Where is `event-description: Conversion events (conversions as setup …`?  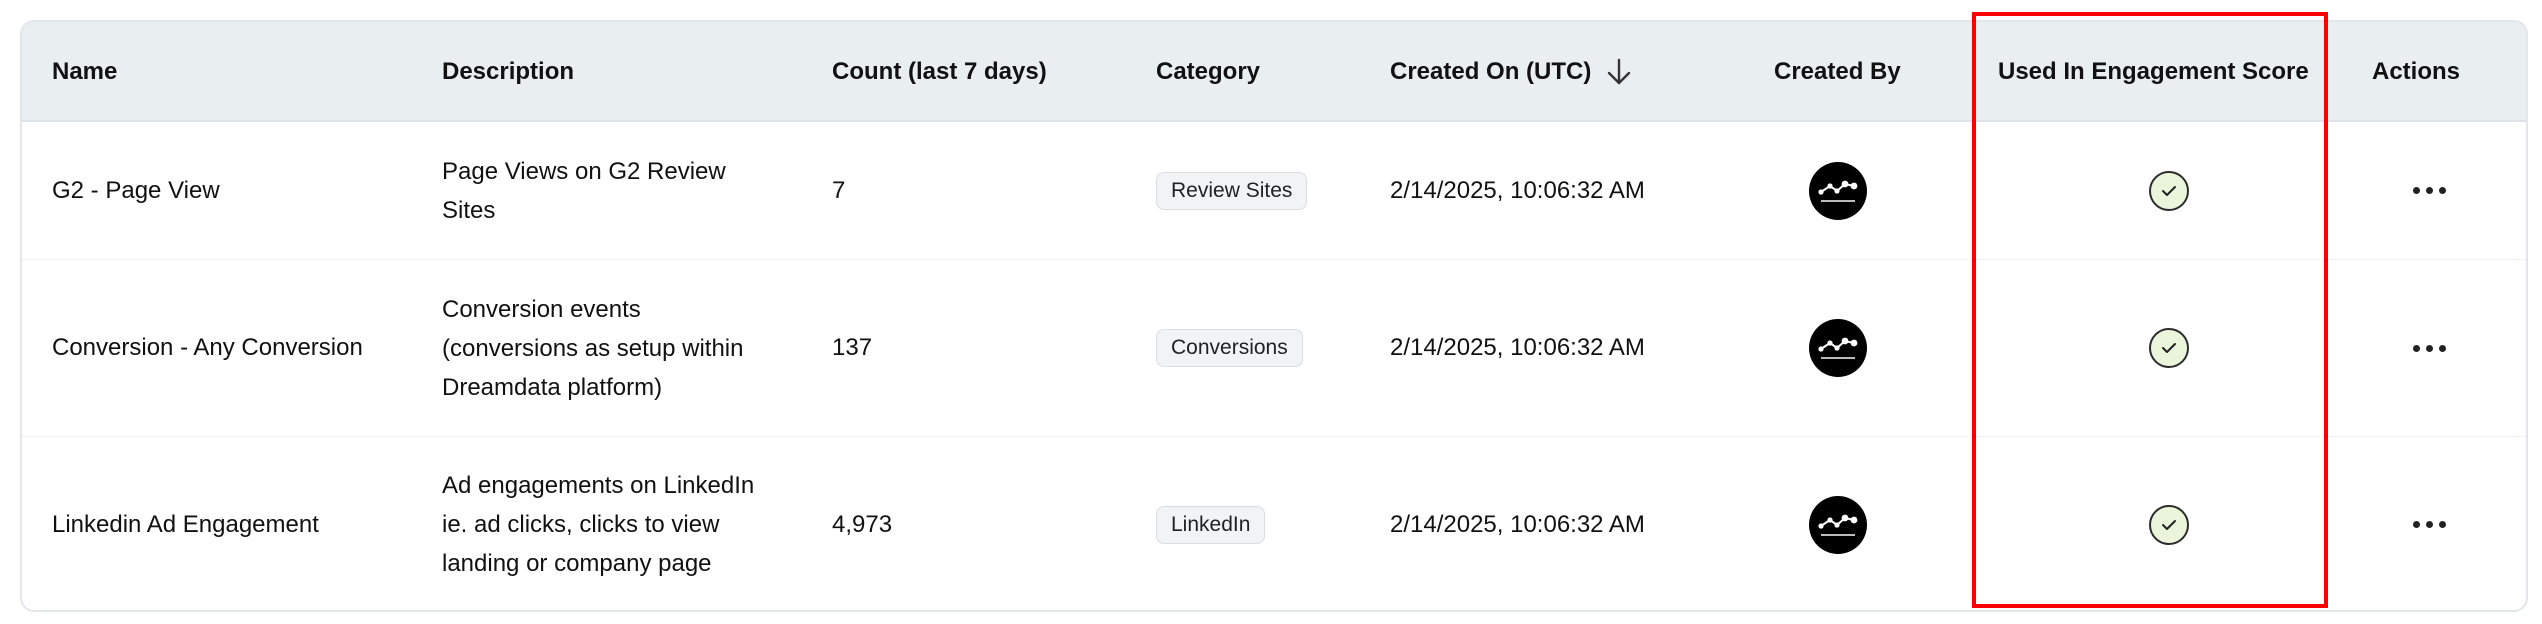 event-description: Conversion events (conversions as setup … is located at coordinates (593, 348).